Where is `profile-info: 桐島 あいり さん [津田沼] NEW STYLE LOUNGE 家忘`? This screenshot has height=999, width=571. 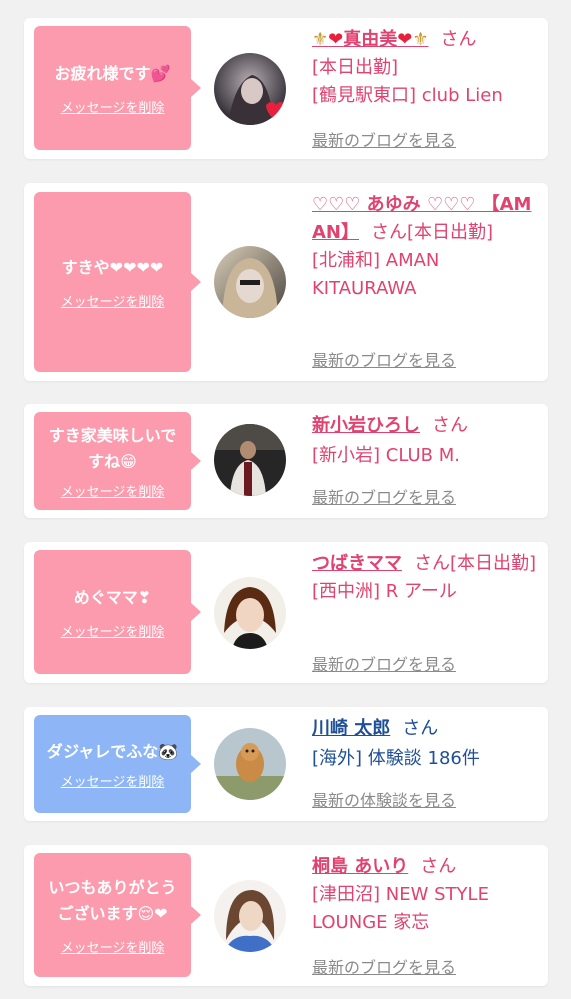
profile-info: 桐島 あいり さん [津田沼] NEW STYLE LOUNGE 家忘 is located at coordinates (428, 895).